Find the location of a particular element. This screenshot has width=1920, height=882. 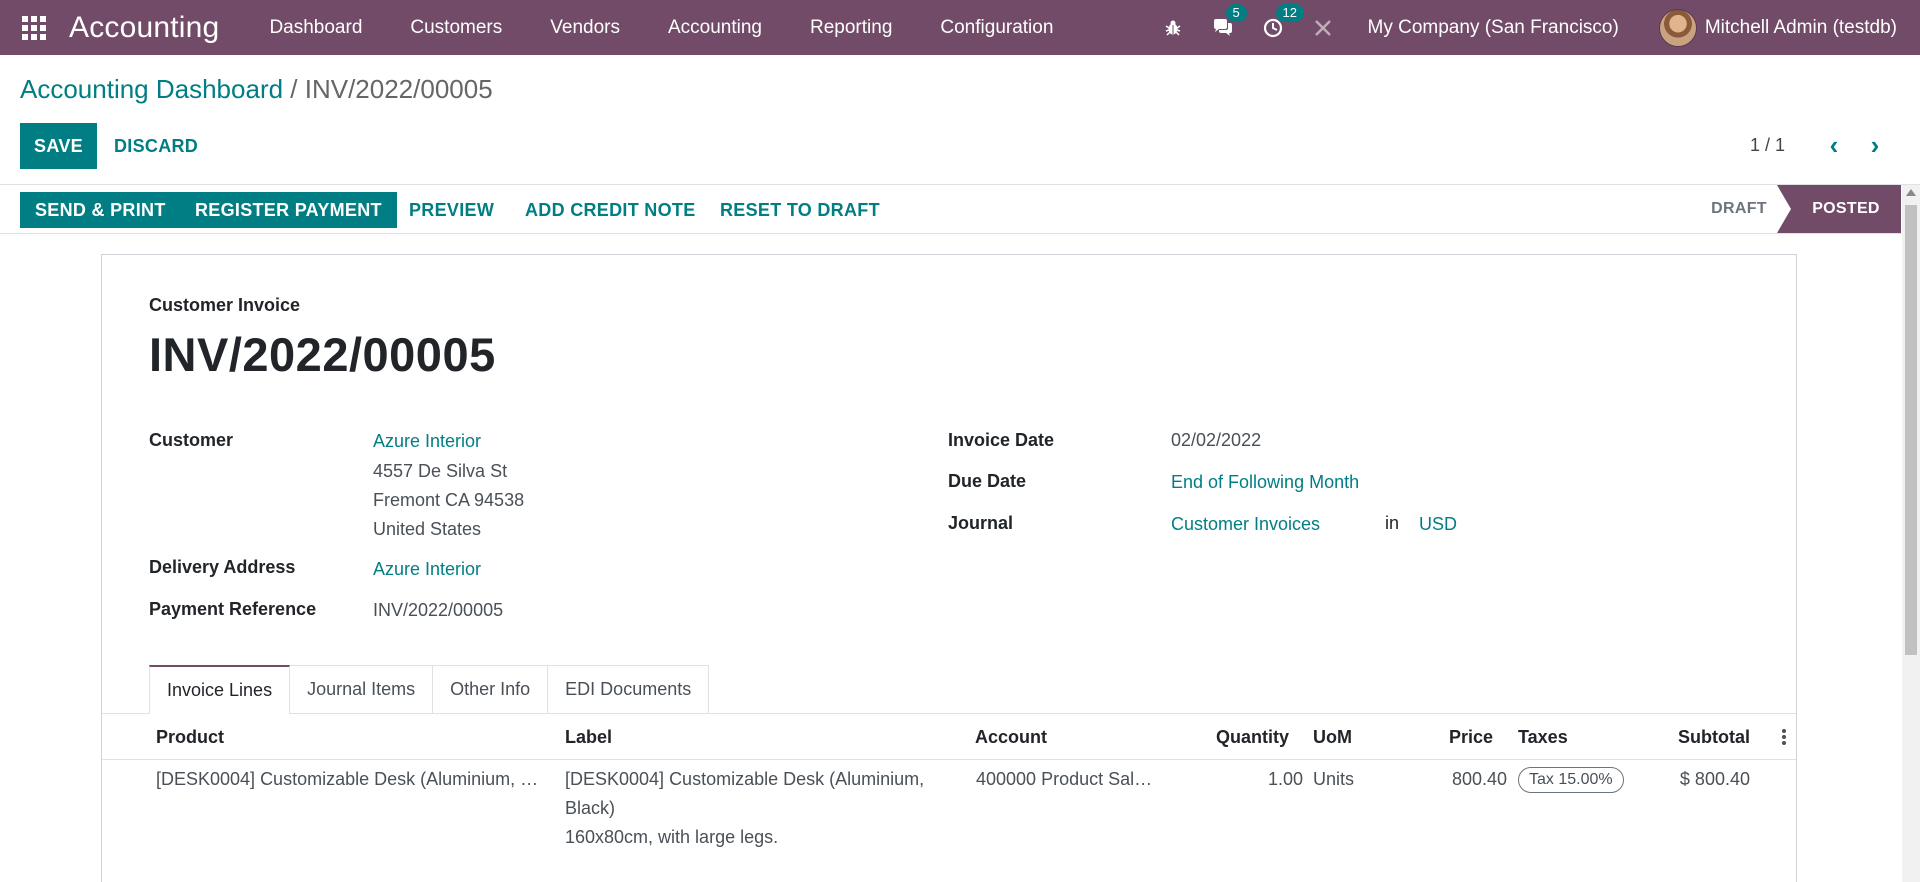

company-switcher: My Company (San Francisco) is located at coordinates (1493, 28).